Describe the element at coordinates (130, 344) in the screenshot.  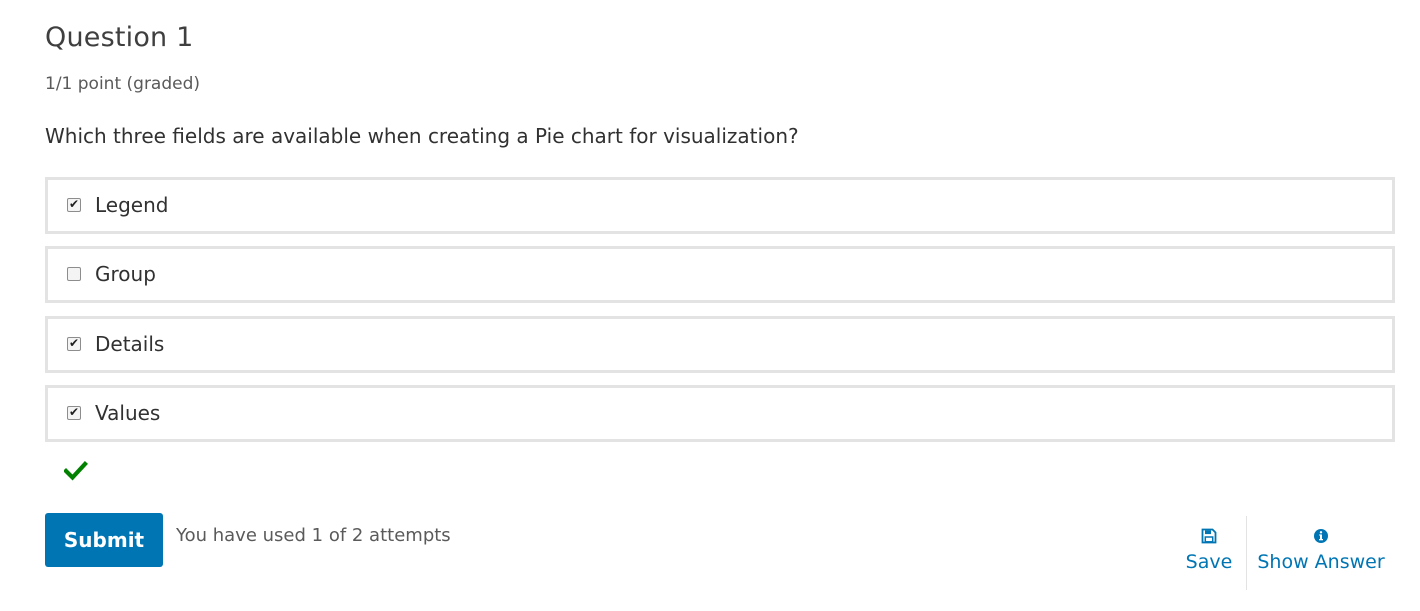
I see `choice-label: Details` at that location.